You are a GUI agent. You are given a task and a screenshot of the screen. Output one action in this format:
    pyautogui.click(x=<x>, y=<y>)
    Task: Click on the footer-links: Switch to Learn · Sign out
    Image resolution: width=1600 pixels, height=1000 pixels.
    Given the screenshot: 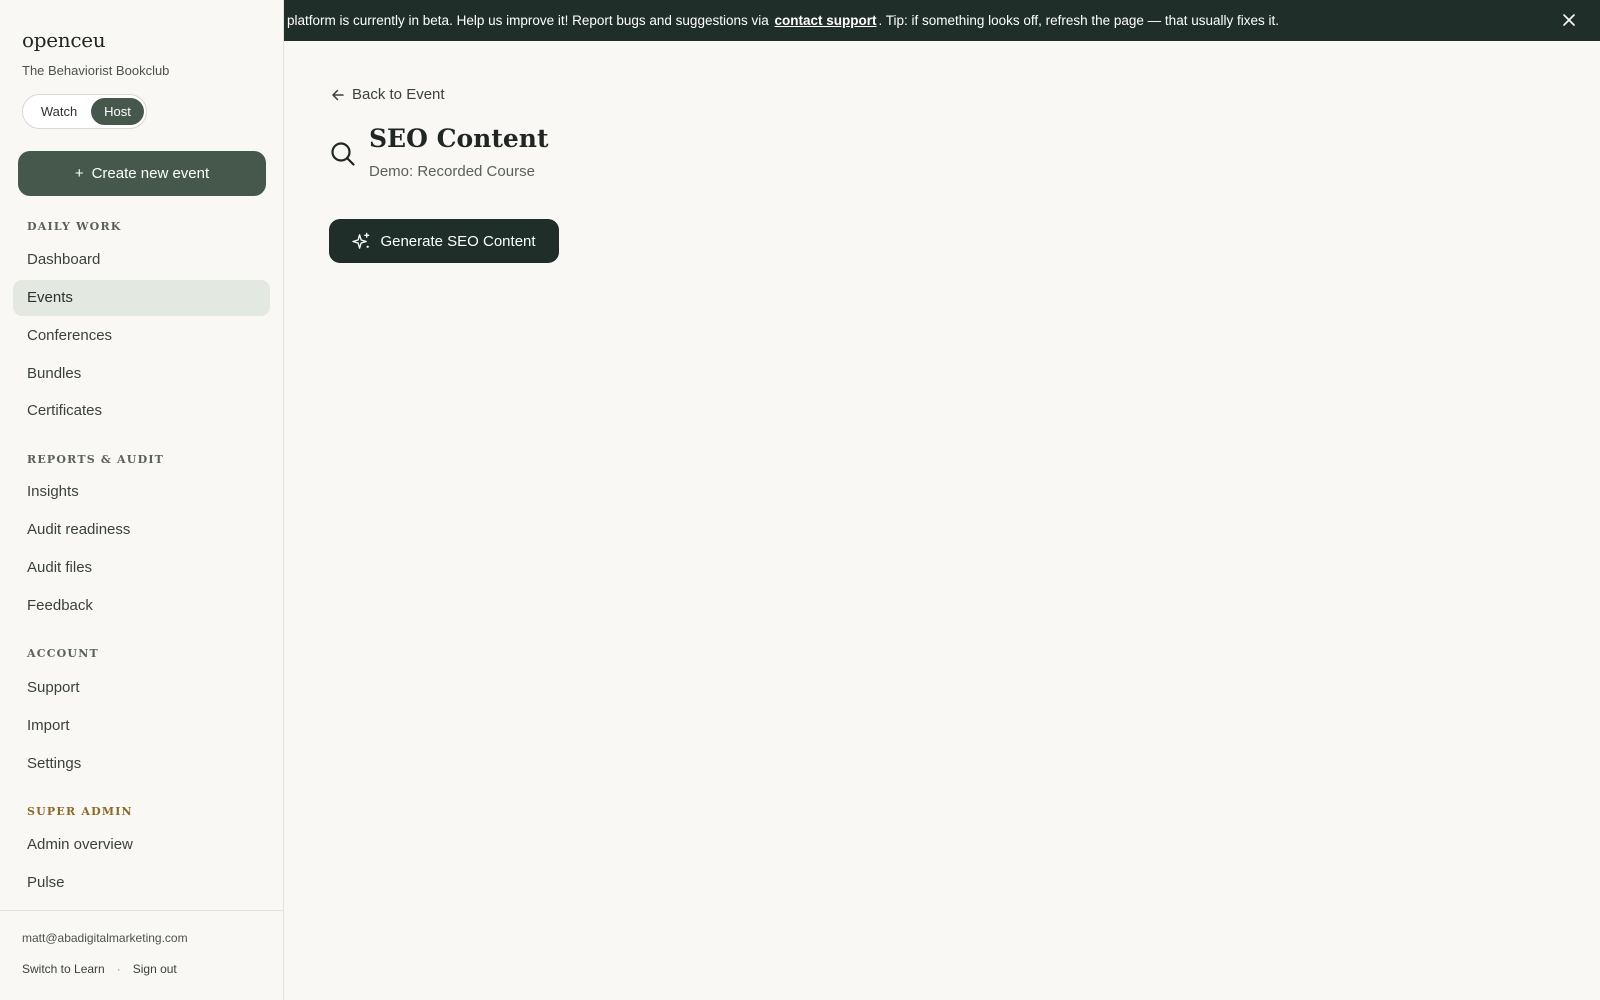 What is the action you would take?
    pyautogui.click(x=99, y=969)
    